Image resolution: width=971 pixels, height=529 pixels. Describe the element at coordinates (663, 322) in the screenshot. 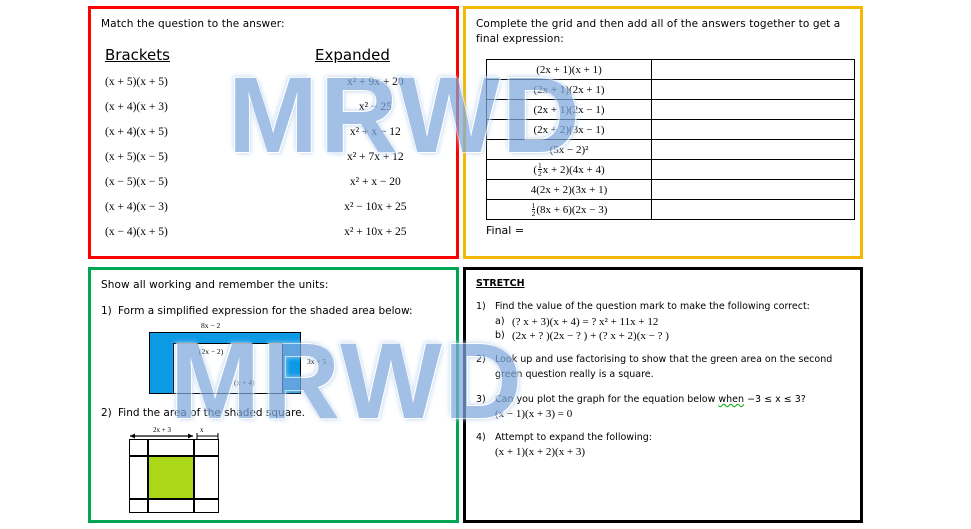

I see `stretch-item-1a: a) (? x + 3)(x + 4) = ? x² + 11x + 12` at that location.